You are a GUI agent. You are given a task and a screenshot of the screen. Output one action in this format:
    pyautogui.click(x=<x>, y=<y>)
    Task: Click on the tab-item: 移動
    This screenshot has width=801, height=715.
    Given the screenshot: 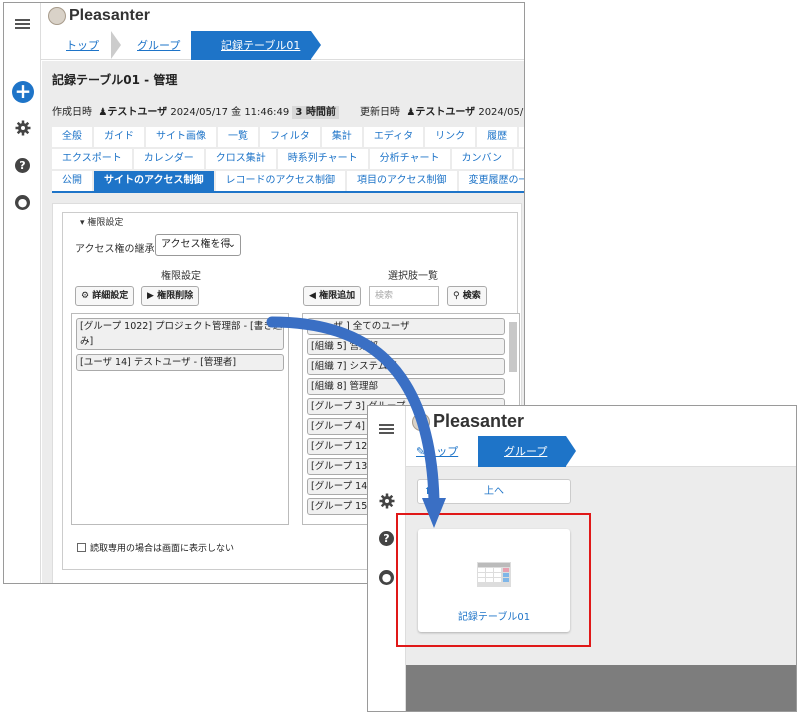 What is the action you would take?
    pyautogui.click(x=521, y=137)
    